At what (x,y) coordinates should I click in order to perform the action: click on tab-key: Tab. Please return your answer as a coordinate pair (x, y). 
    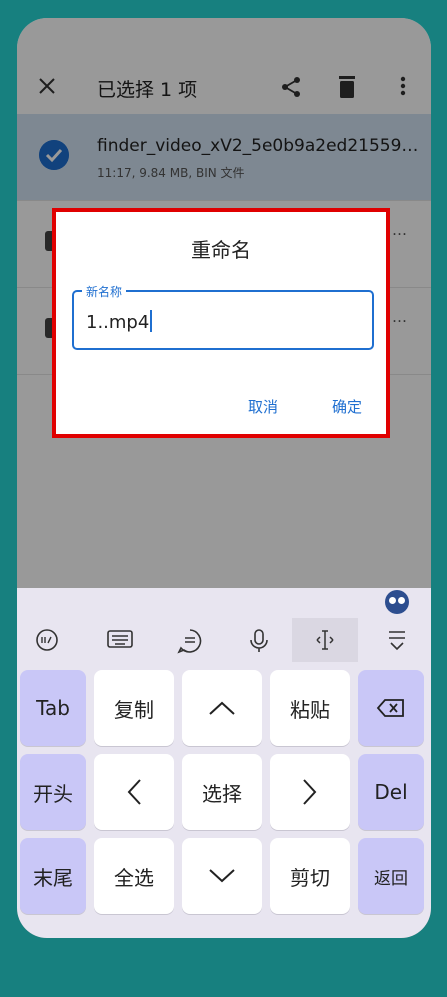
    Looking at the image, I should click on (53, 708).